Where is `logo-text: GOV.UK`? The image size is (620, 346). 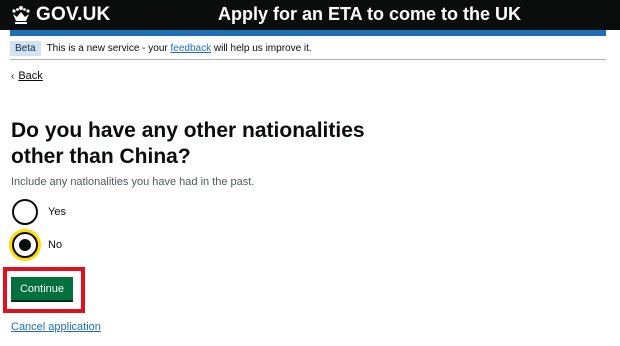
logo-text: GOV.UK is located at coordinates (73, 14).